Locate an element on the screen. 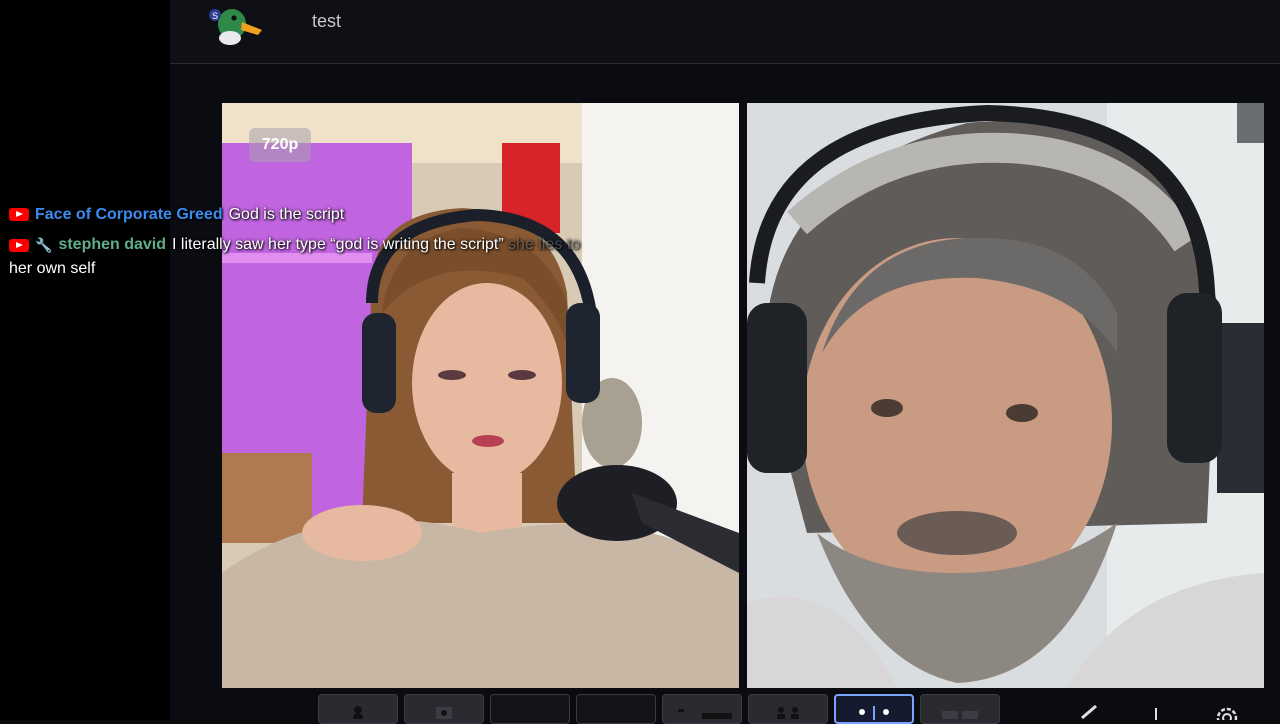 The width and height of the screenshot is (1280, 724). pip-icon is located at coordinates (705, 714).